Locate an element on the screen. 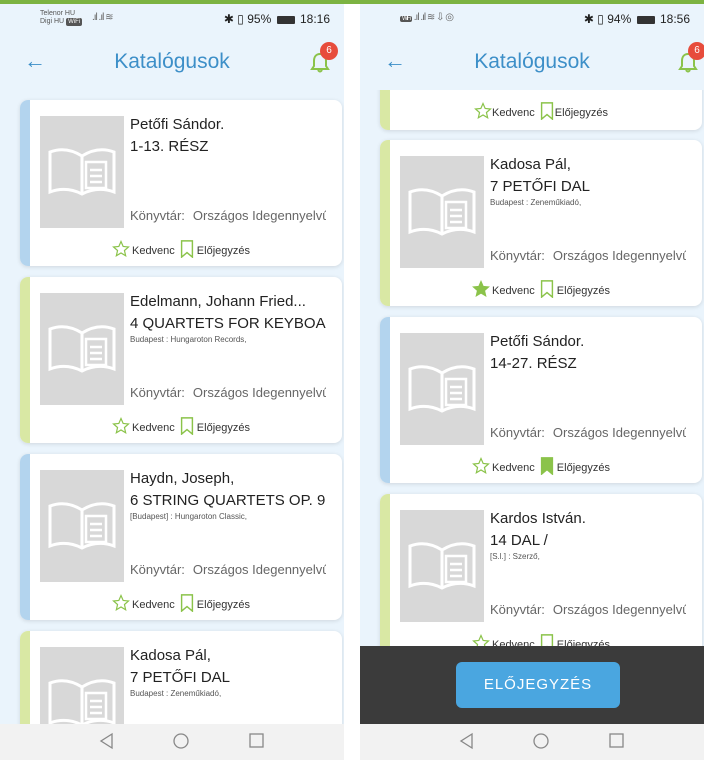  card-title: 1-13. RÉSZ is located at coordinates (169, 146).